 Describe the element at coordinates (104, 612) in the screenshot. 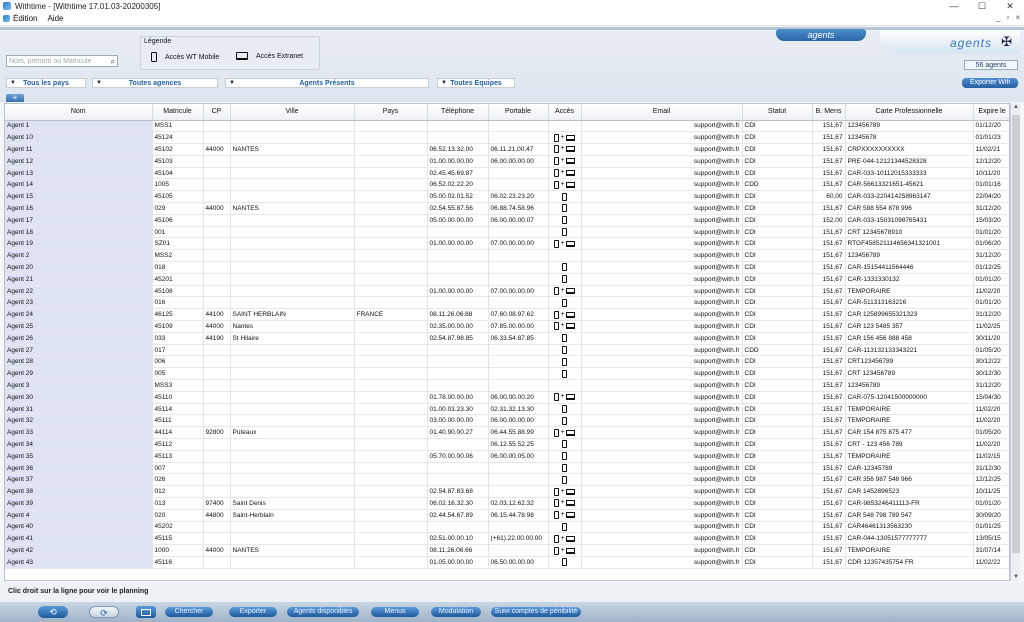

I see `forward-button: ⟳` at that location.